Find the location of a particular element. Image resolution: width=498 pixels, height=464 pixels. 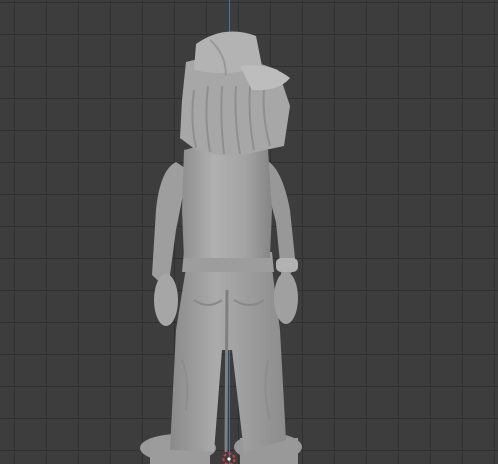

shirt is located at coordinates (227, 201).